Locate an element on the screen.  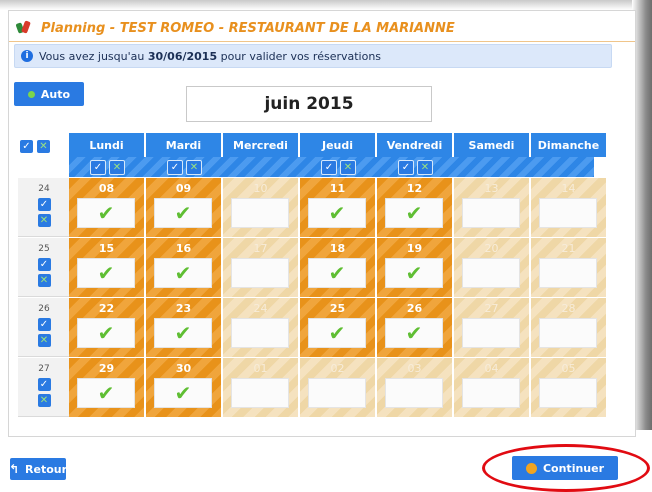
week-selector: 24 ✓ ✕ is located at coordinates (44, 207).